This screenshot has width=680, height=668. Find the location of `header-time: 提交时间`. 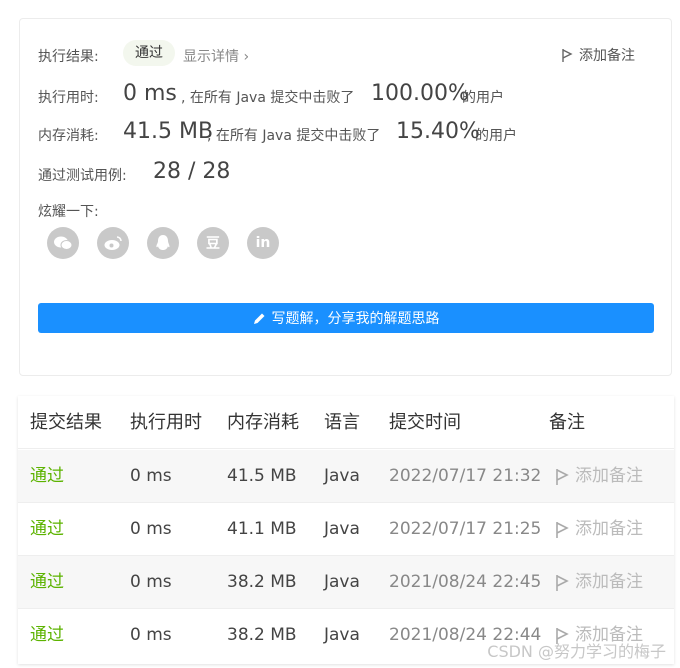

header-time: 提交时间 is located at coordinates (425, 422).